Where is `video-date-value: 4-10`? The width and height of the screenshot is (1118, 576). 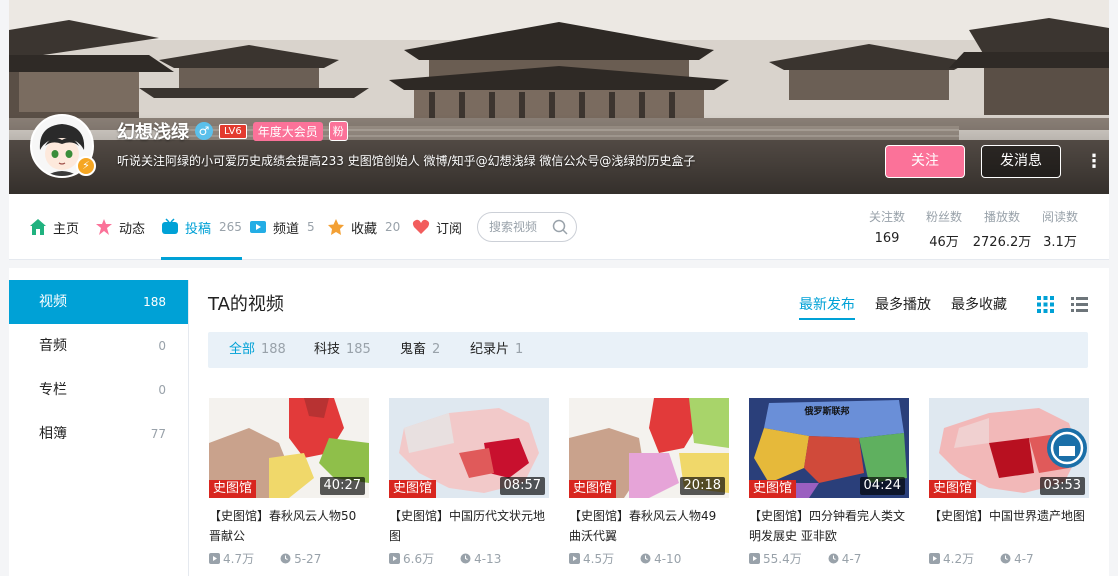 video-date-value: 4-10 is located at coordinates (668, 558).